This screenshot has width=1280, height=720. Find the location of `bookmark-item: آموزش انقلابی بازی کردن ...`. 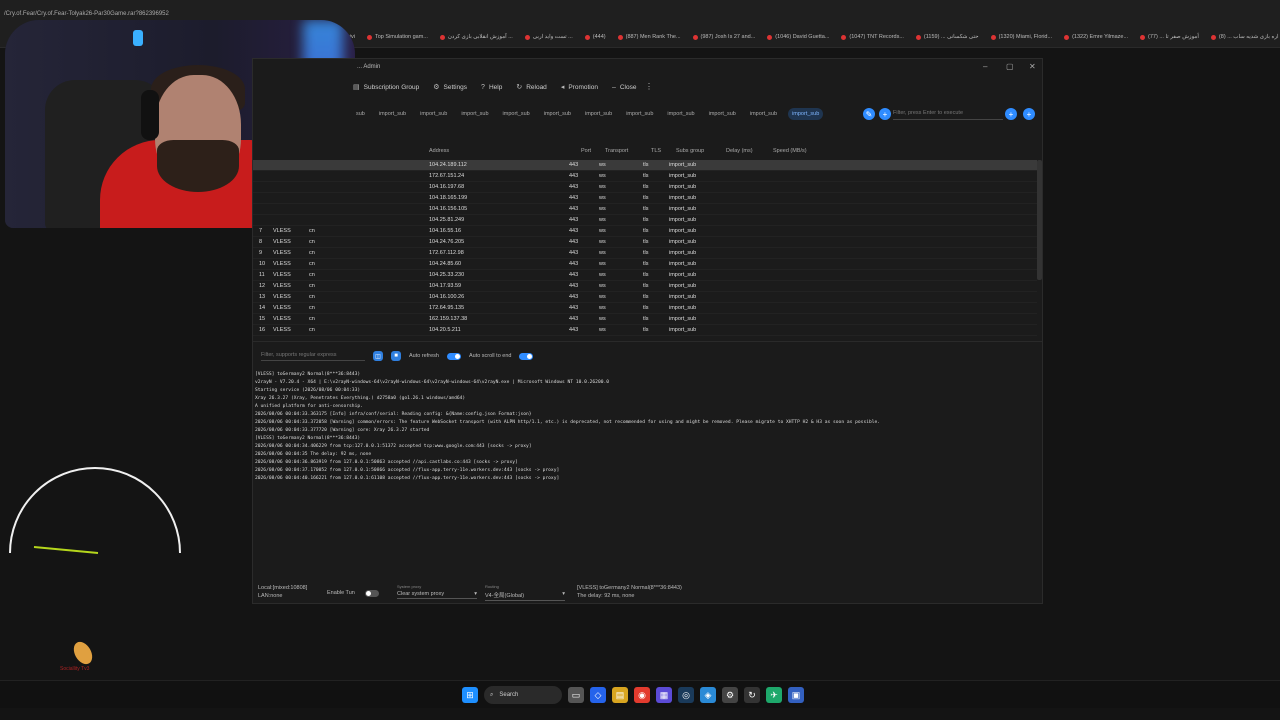

bookmark-item: آموزش انقلابی بازی کردن ... is located at coordinates (476, 37).